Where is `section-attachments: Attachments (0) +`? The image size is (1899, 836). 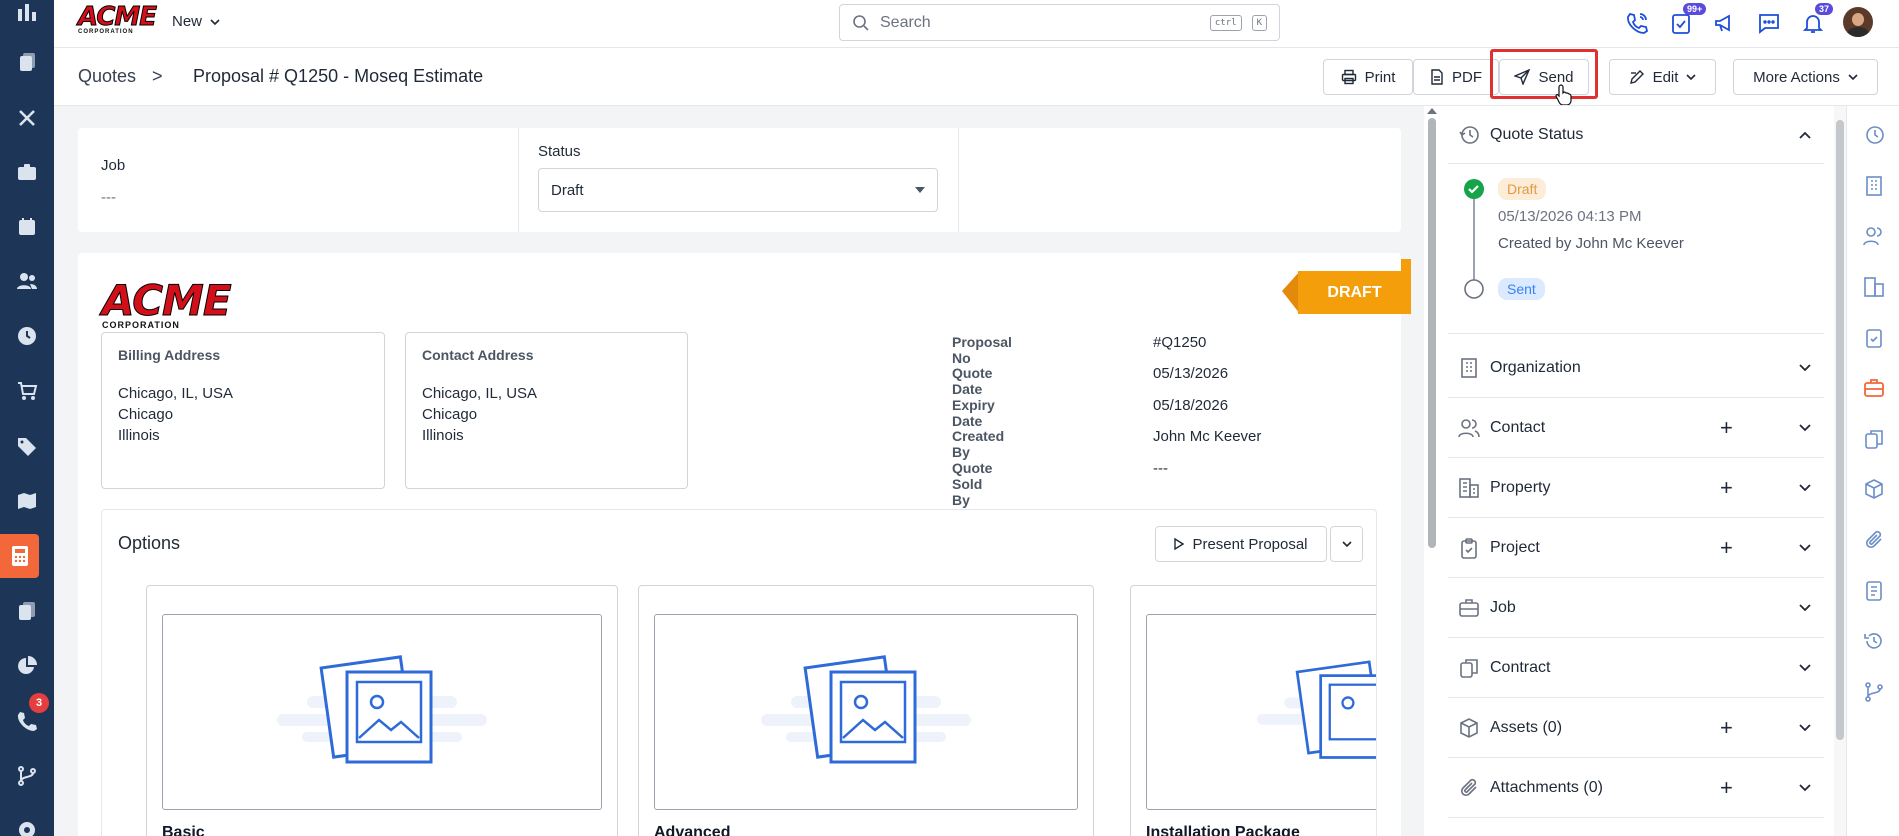 section-attachments: Attachments (0) + is located at coordinates (1636, 788).